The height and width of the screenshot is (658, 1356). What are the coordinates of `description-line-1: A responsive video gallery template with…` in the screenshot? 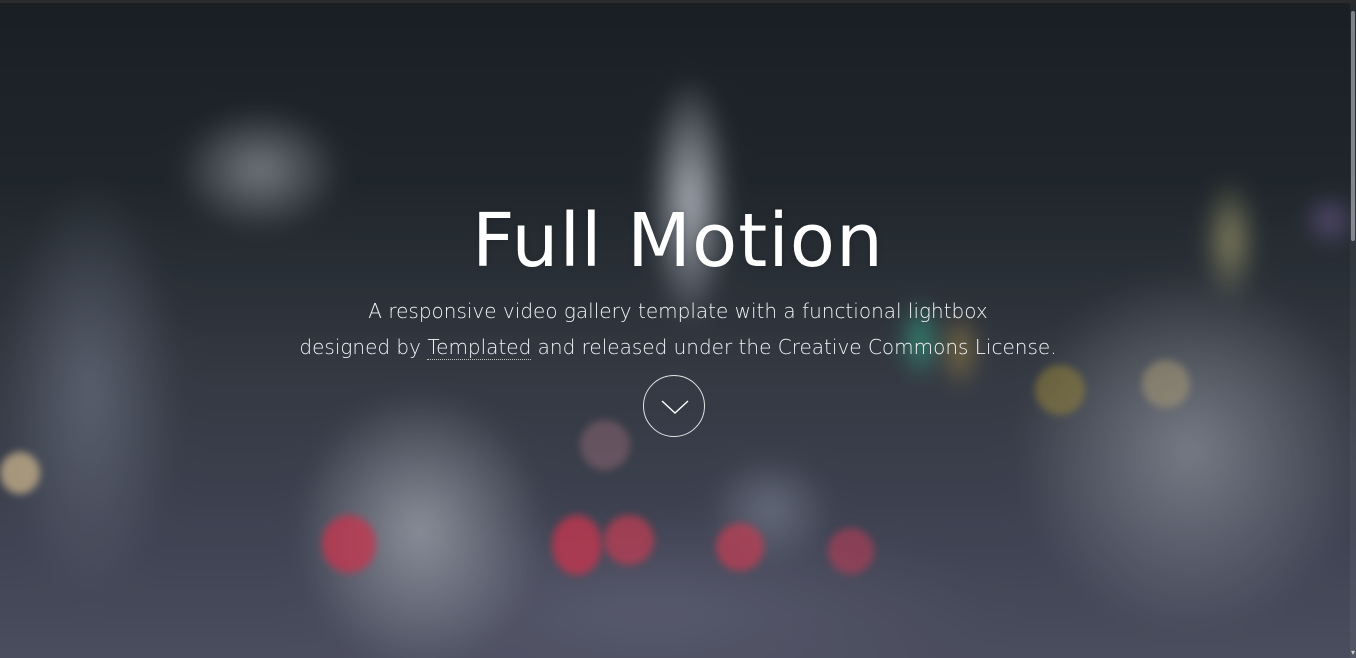 It's located at (678, 311).